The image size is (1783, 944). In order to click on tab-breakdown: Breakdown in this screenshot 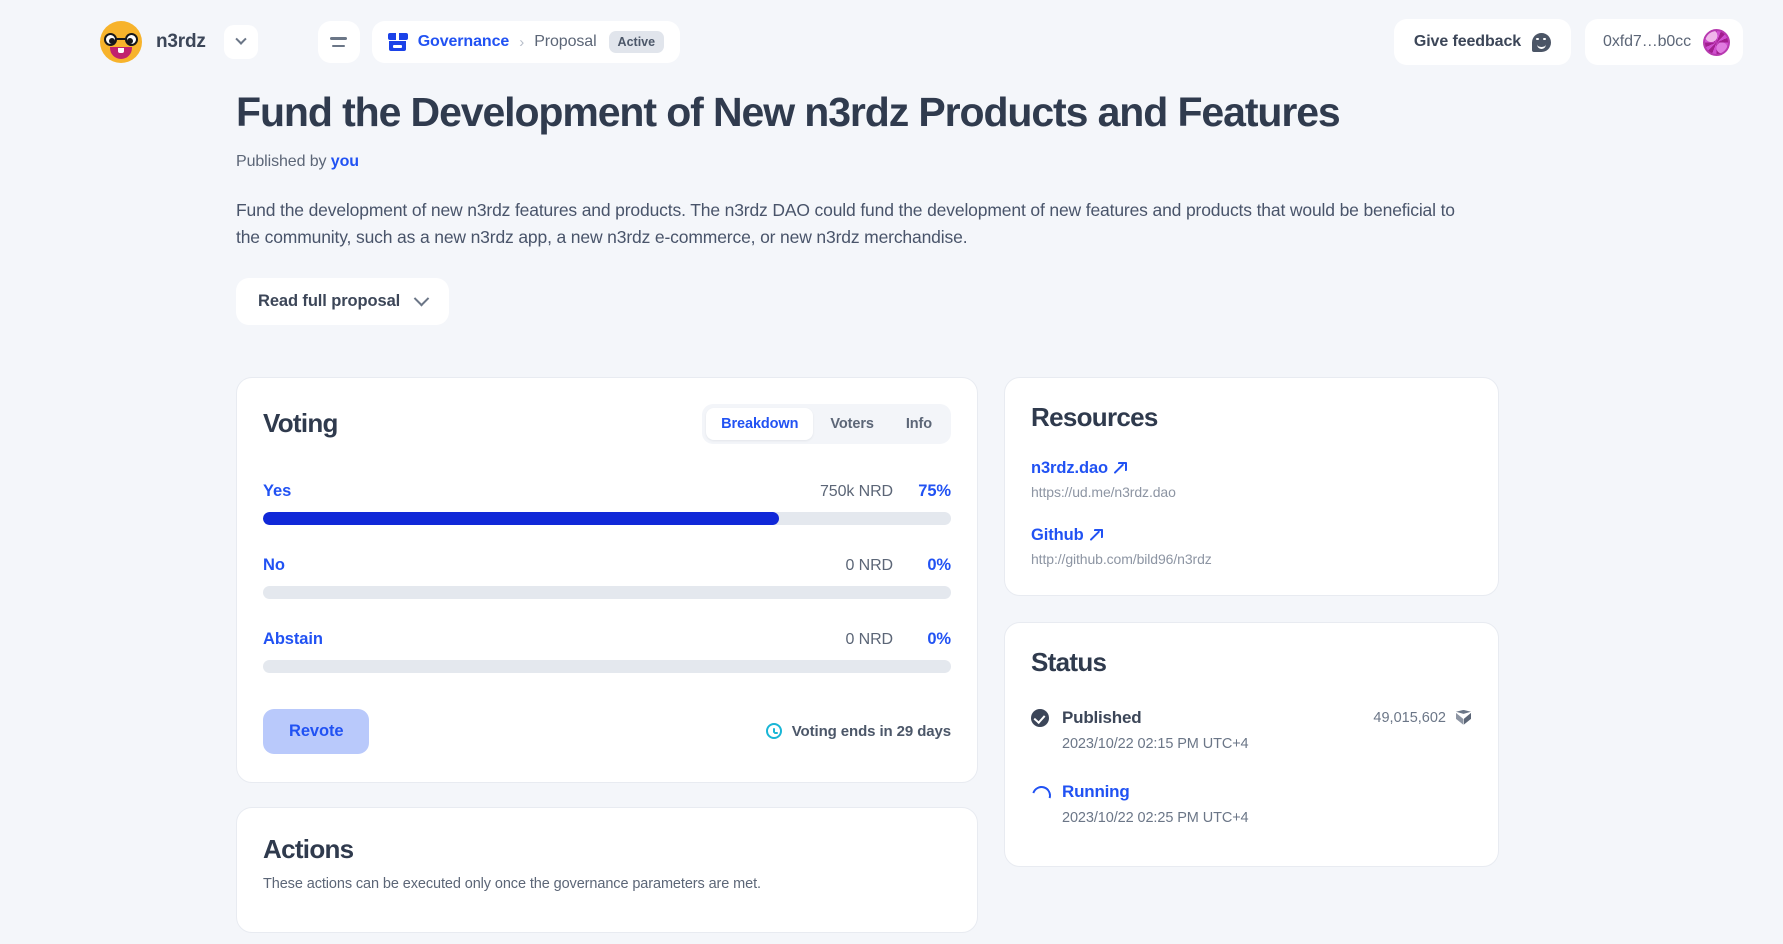, I will do `click(760, 423)`.